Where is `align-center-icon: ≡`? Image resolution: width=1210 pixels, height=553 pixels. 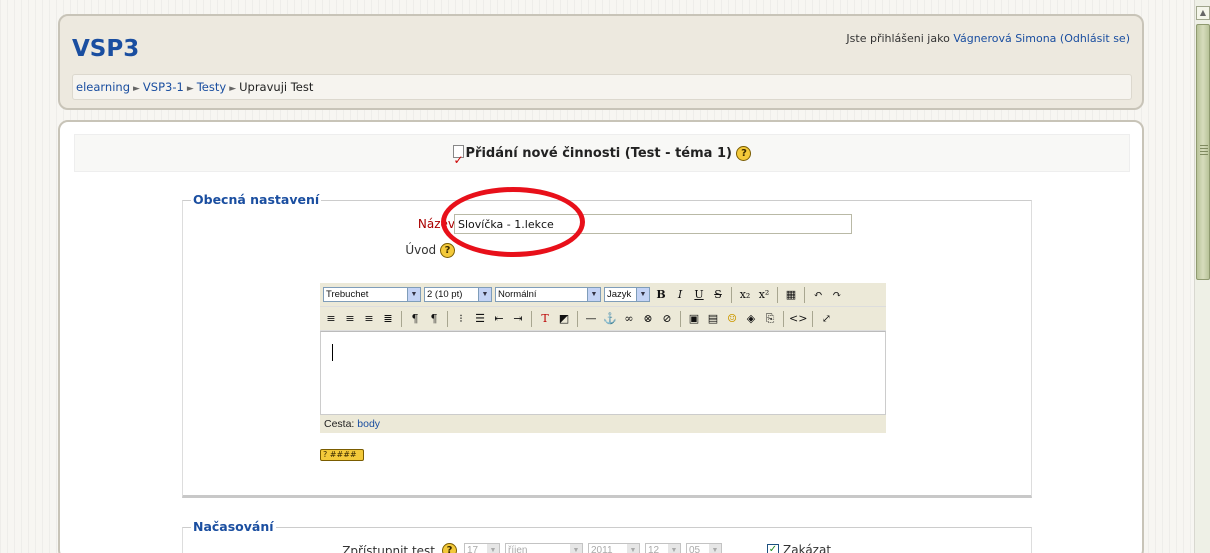
align-center-icon: ≡ is located at coordinates (350, 319).